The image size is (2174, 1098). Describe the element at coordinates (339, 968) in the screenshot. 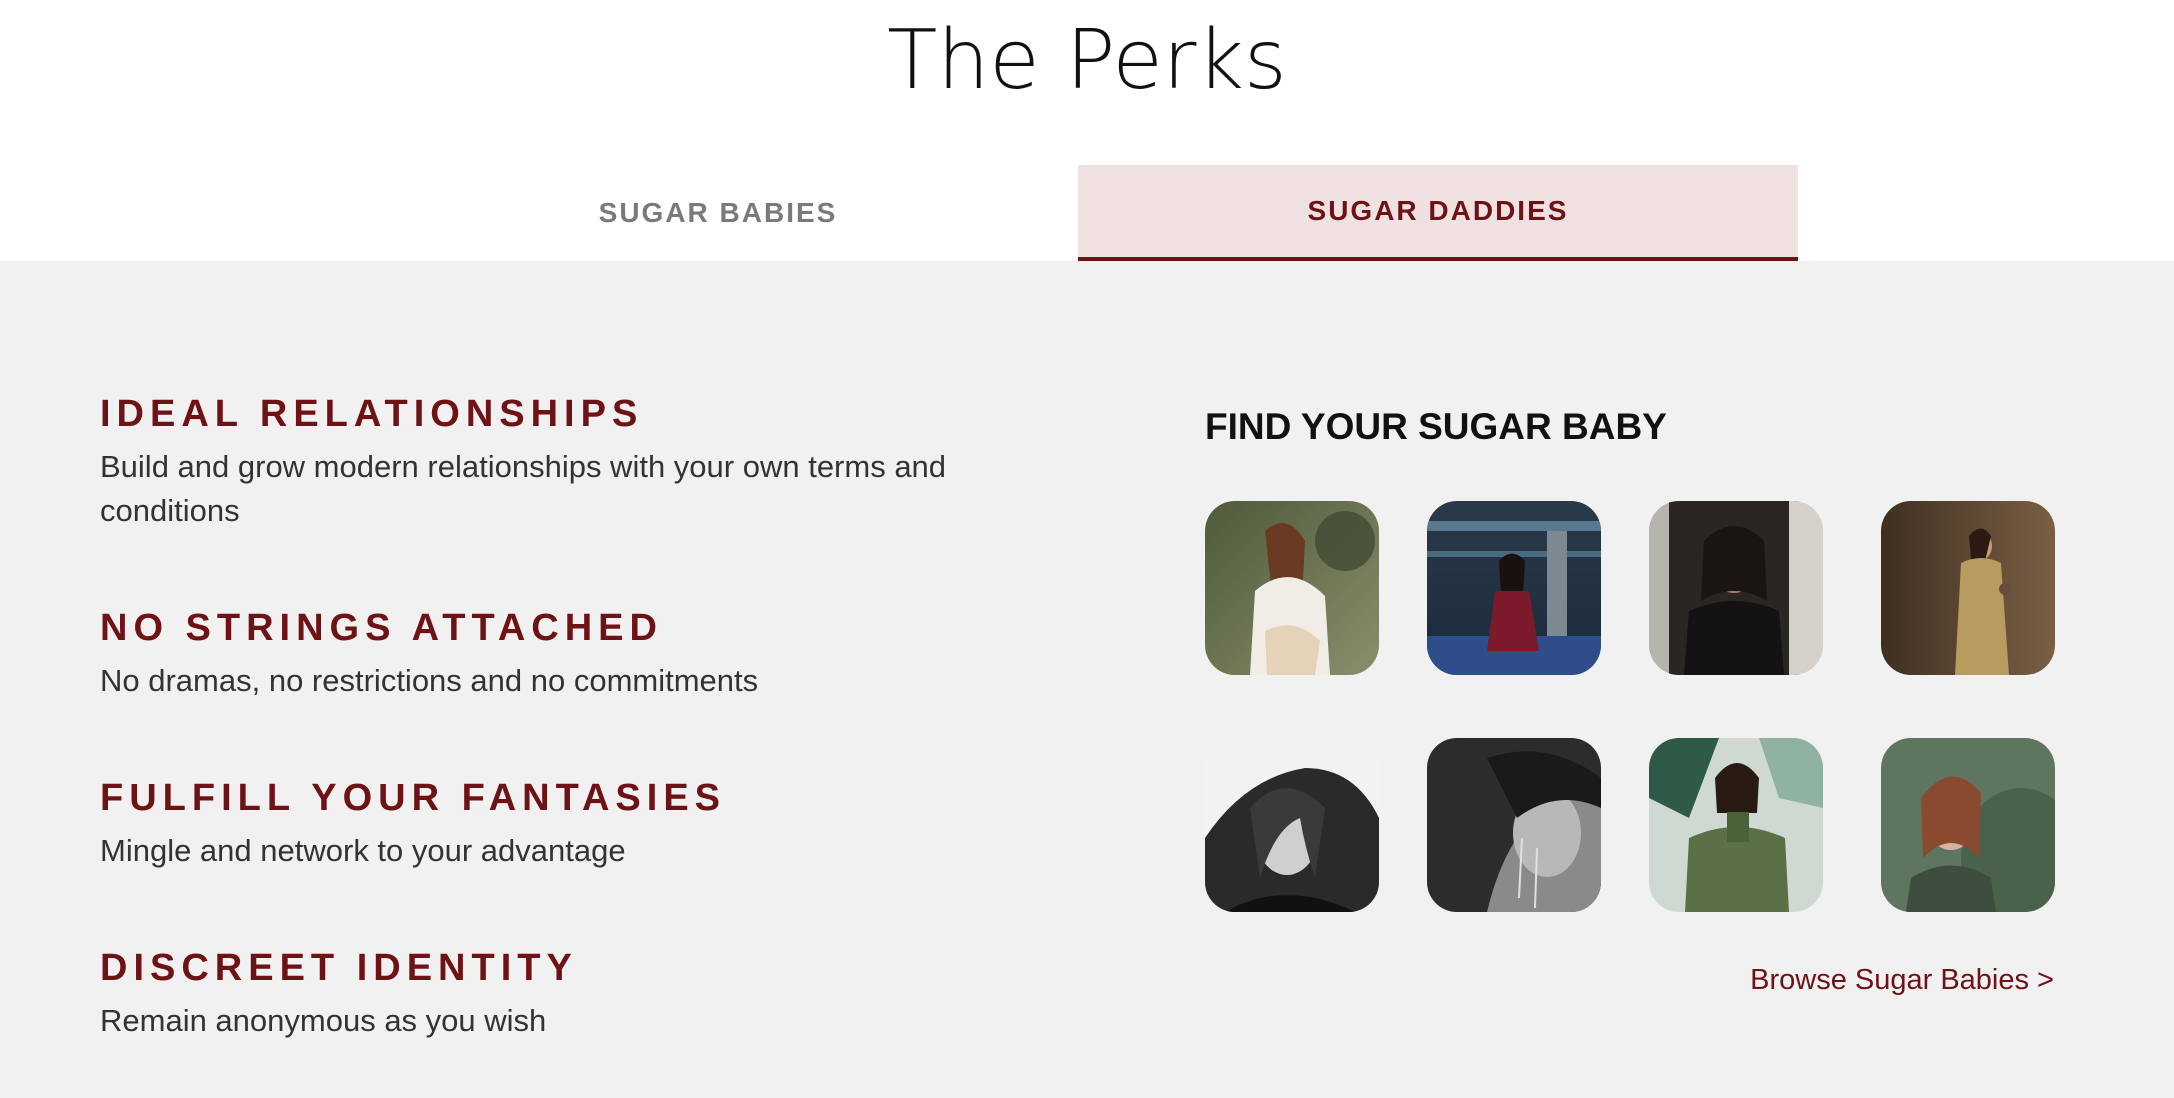

I see `perk-title: DISCREET IDENTITY` at that location.